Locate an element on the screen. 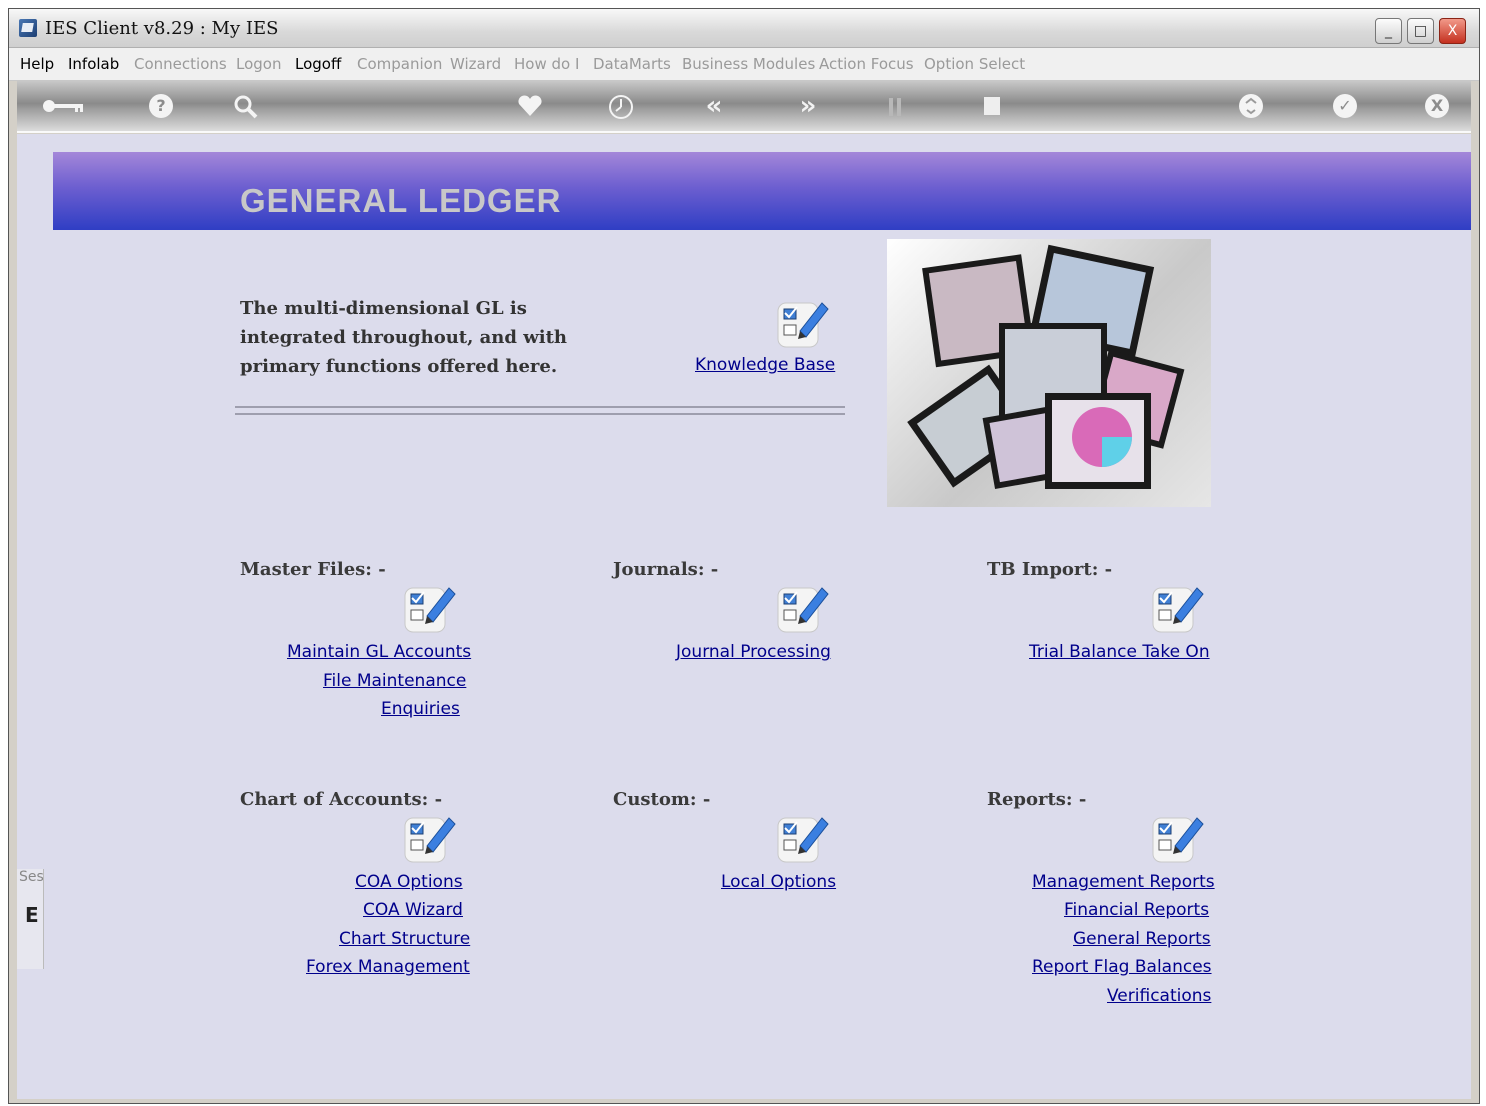 The image size is (1486, 1106). reports-task-icon is located at coordinates (1178, 841).